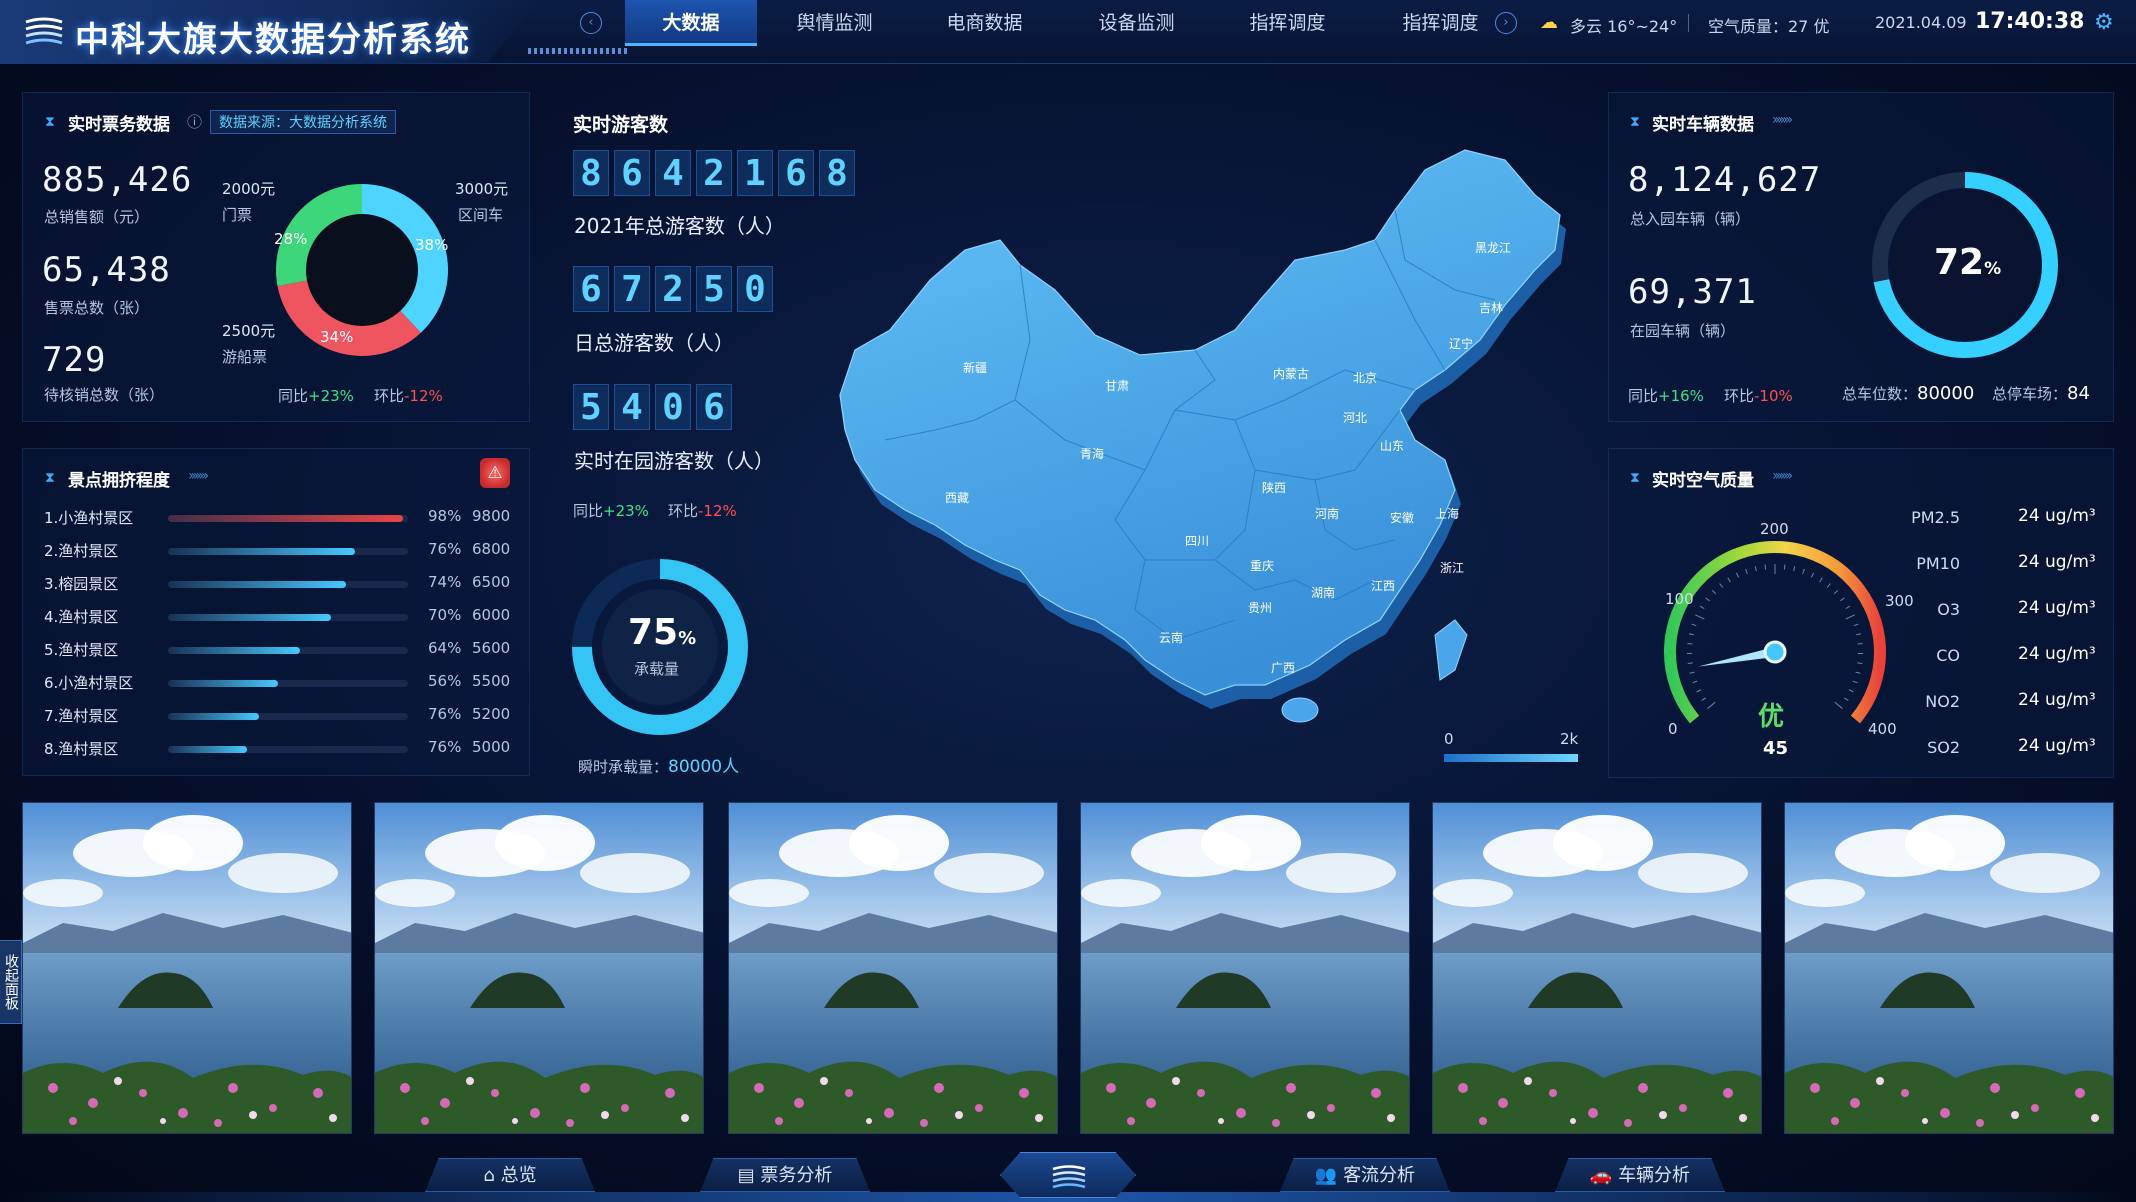 This screenshot has height=1202, width=2136. I want to click on crowd-row-name: 1.小渔村景区, so click(89, 518).